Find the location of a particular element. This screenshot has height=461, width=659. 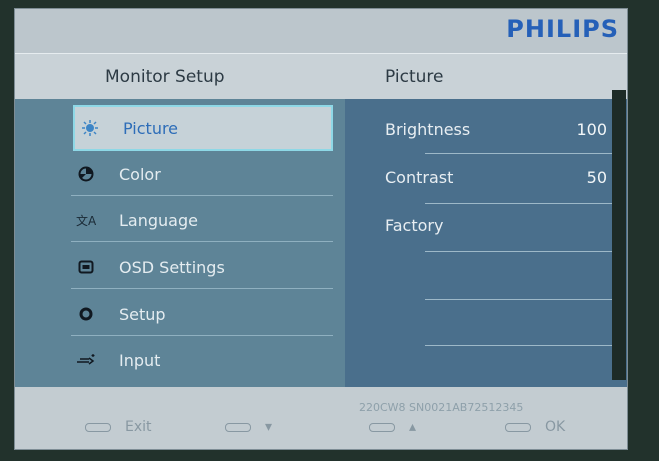

osd-settings-icon is located at coordinates (86, 267).